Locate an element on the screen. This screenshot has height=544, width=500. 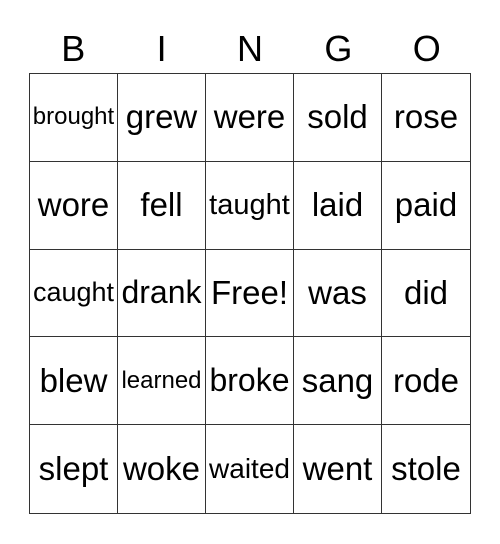
bingo-cell: grew is located at coordinates (162, 118).